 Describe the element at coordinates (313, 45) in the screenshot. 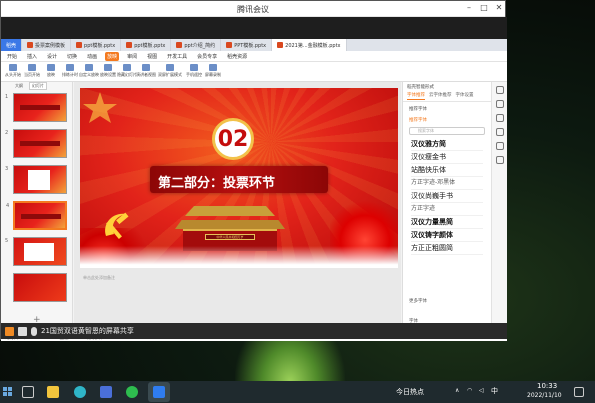

I see `tab-label: 2021第...金融模板.pptx` at that location.